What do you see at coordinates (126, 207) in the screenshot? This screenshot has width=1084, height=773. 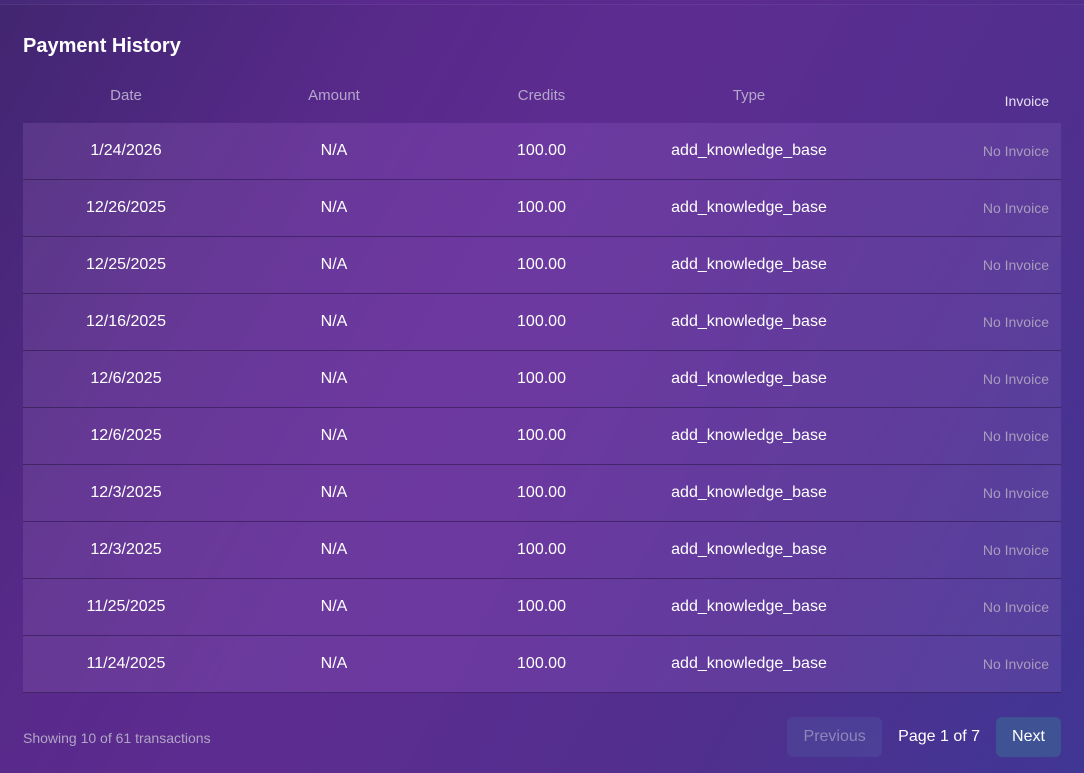 I see `cell-date: 12/26/2025` at bounding box center [126, 207].